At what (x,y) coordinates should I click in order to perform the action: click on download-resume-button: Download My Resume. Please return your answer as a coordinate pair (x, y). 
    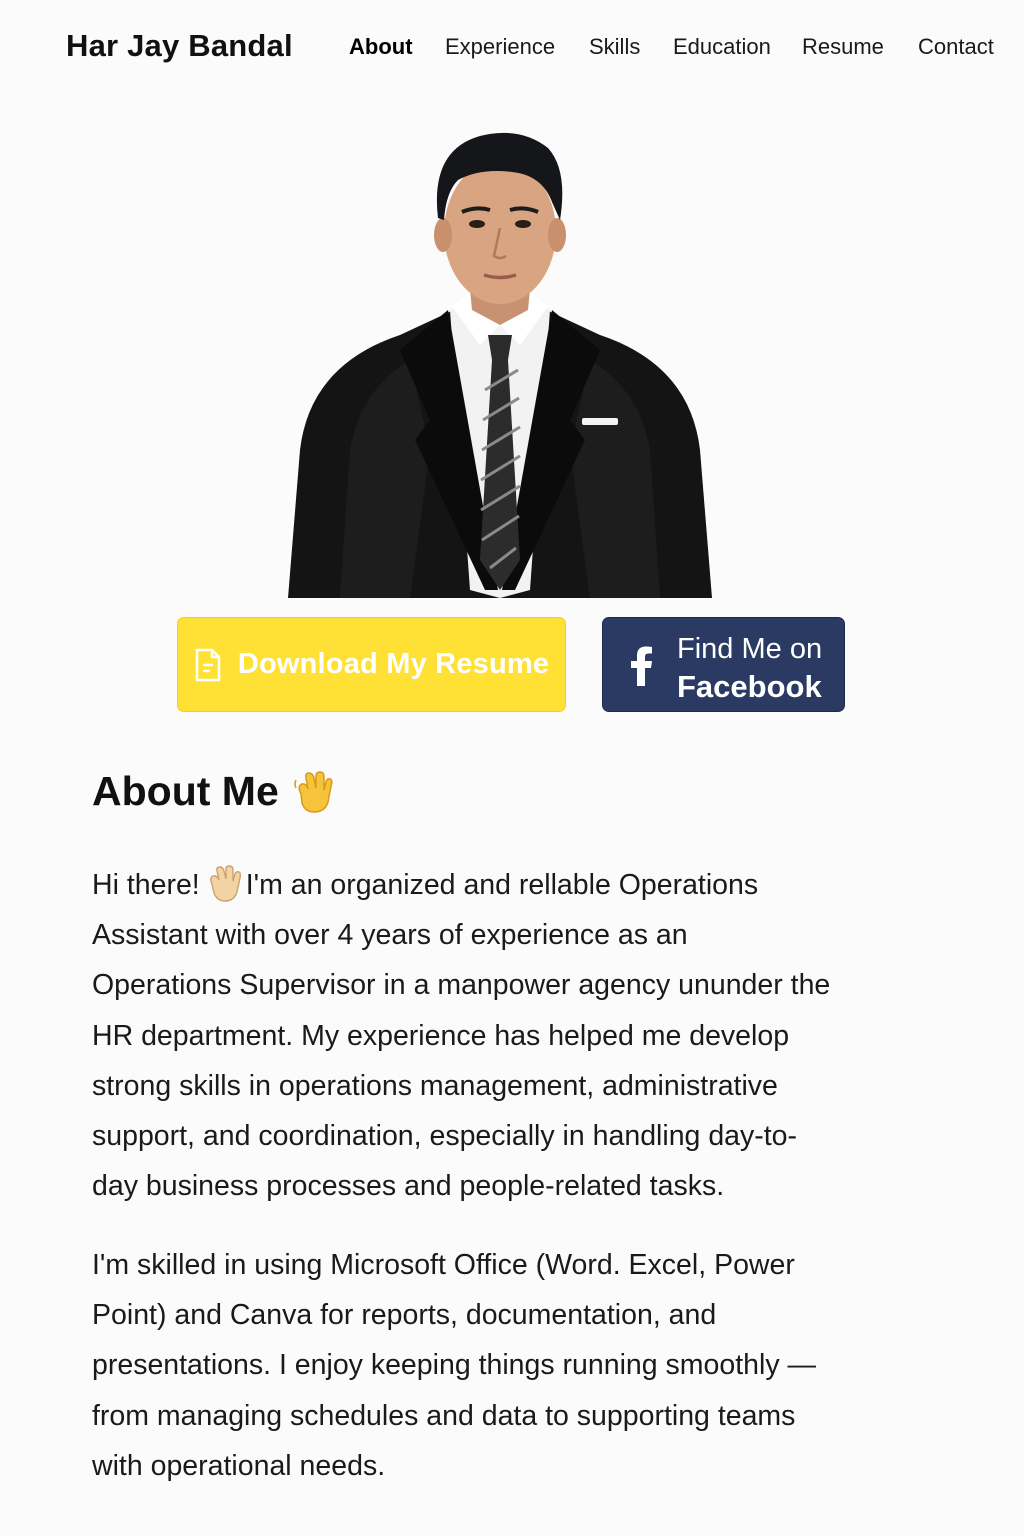
    Looking at the image, I should click on (371, 664).